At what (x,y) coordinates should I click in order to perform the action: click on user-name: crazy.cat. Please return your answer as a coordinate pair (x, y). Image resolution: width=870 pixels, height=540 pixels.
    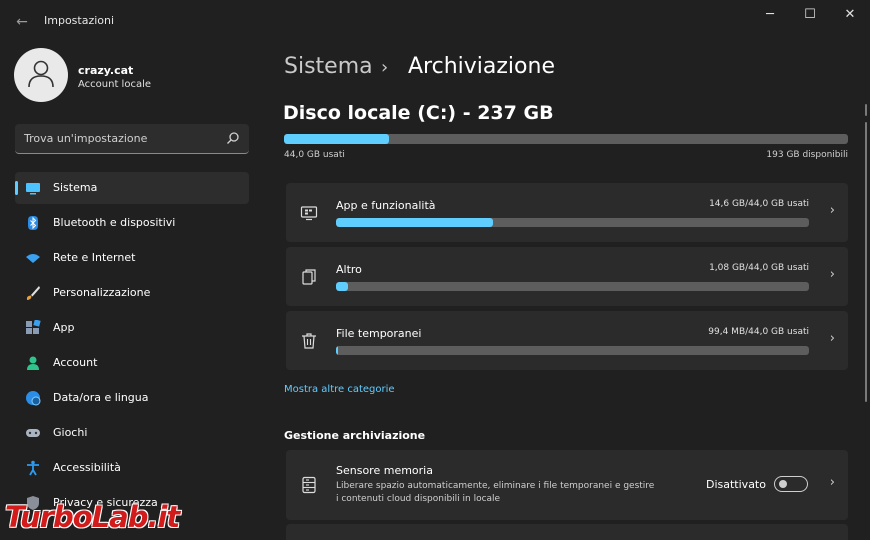
    Looking at the image, I should click on (106, 70).